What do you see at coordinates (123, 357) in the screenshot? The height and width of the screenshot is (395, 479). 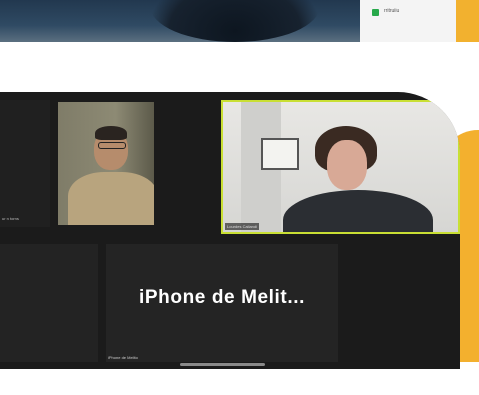 I see `participant-name-iphone: iPhone de Melito` at bounding box center [123, 357].